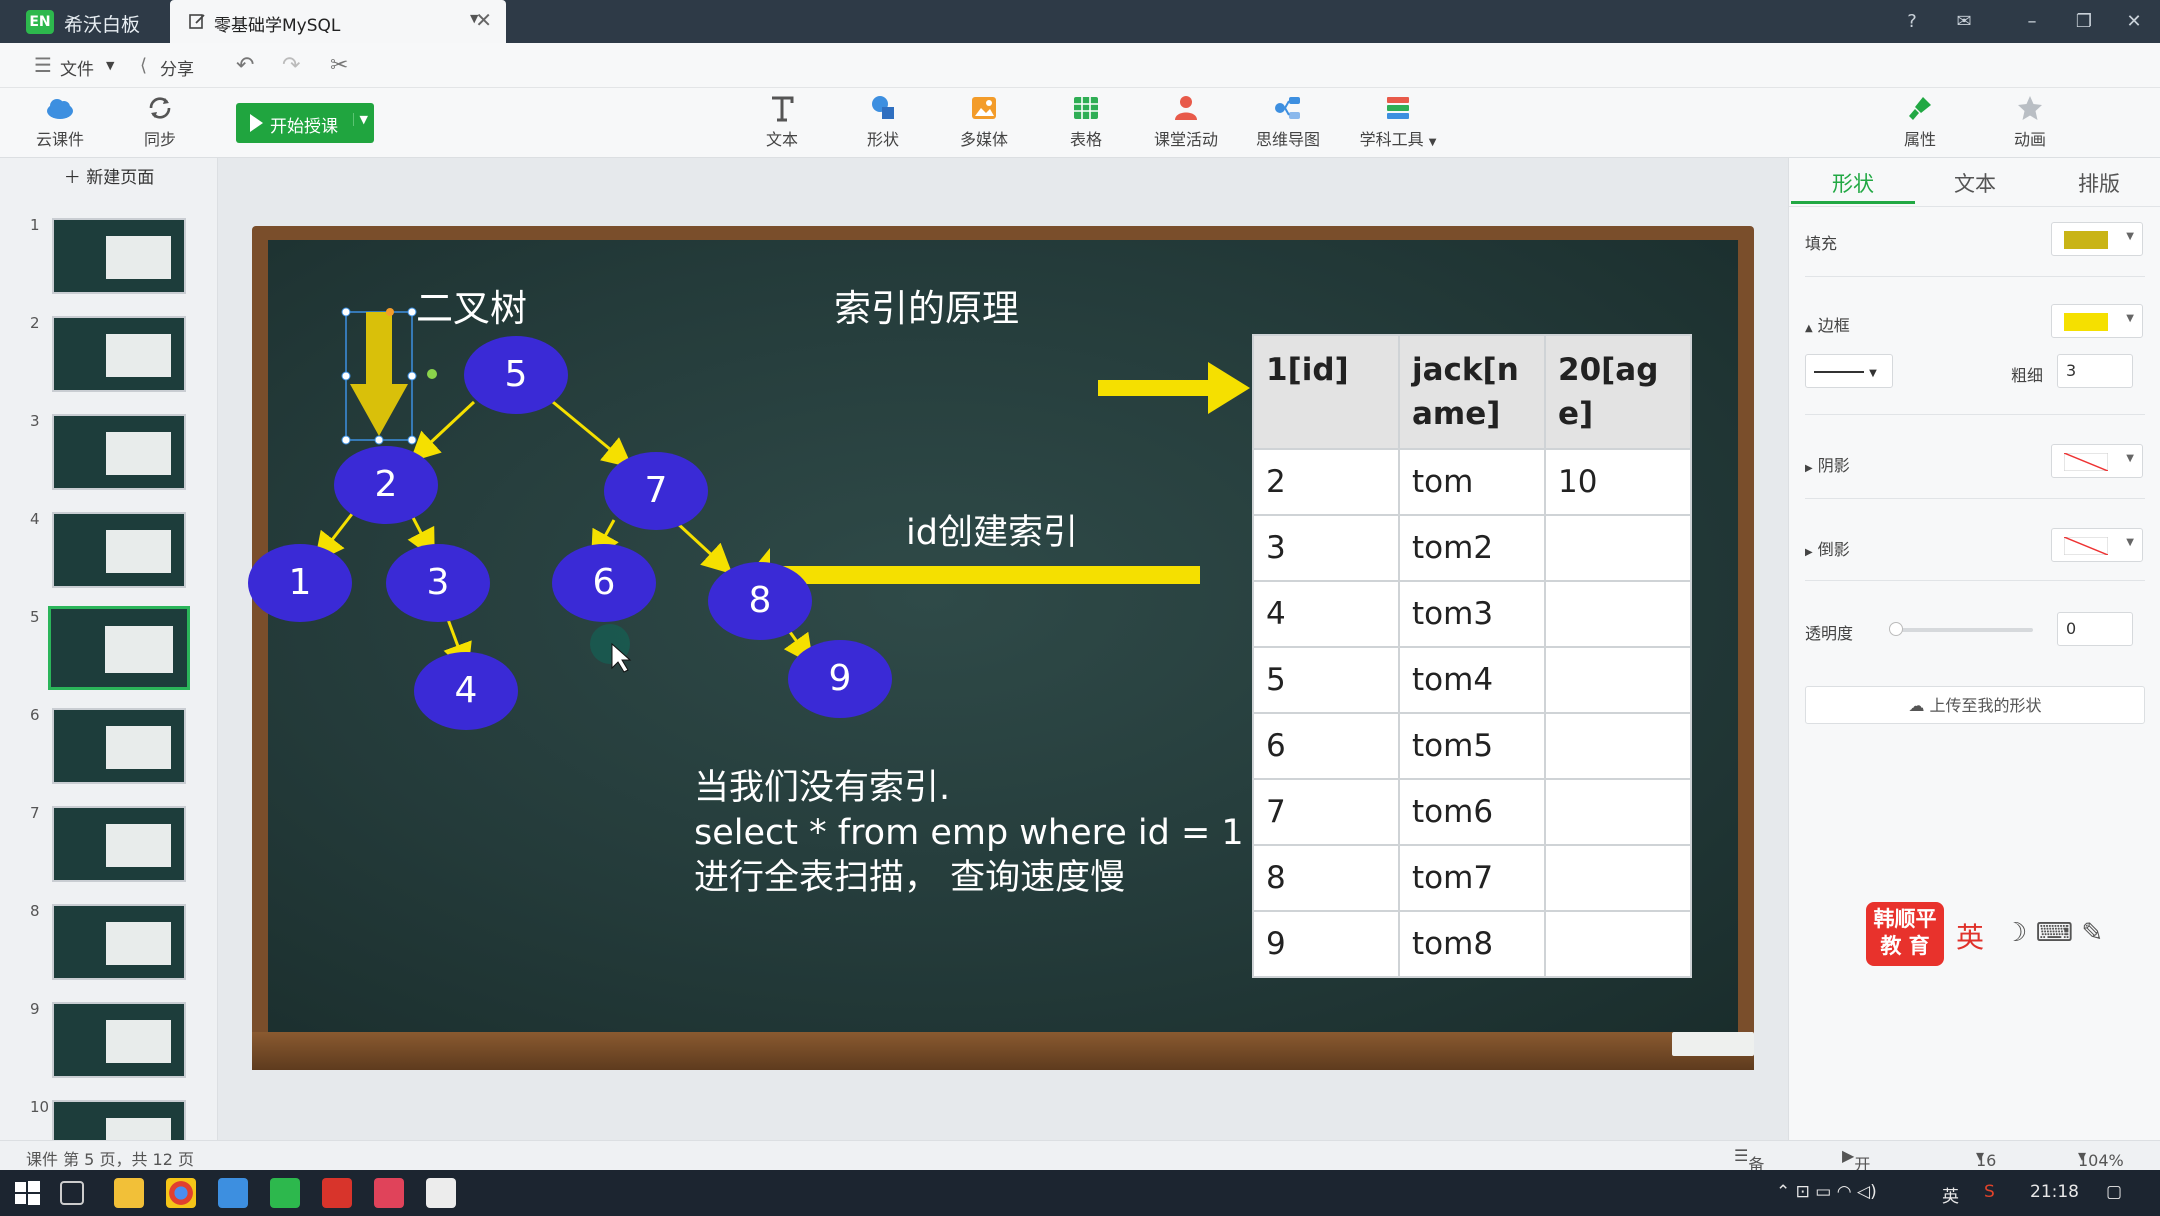  Describe the element at coordinates (1853, 184) in the screenshot. I see `tab-shape: 形状` at that location.